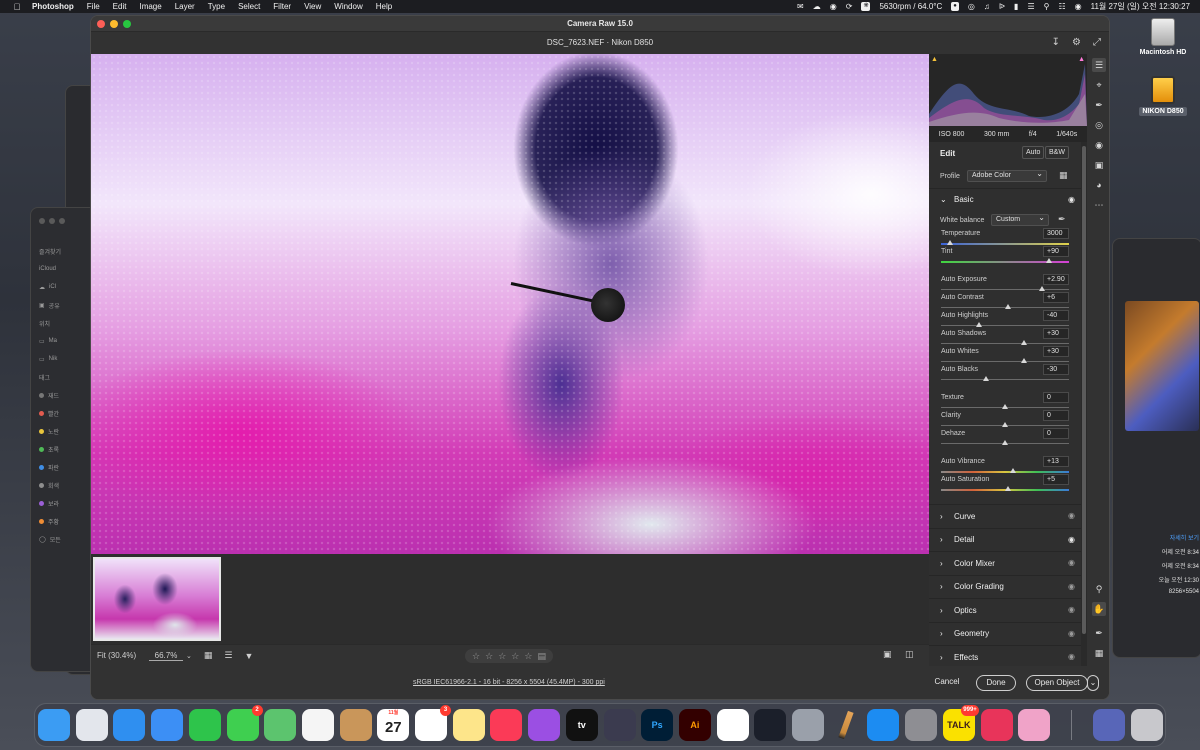  What do you see at coordinates (694, 725) in the screenshot?
I see `dock-illustrator-icon: Ai` at bounding box center [694, 725].